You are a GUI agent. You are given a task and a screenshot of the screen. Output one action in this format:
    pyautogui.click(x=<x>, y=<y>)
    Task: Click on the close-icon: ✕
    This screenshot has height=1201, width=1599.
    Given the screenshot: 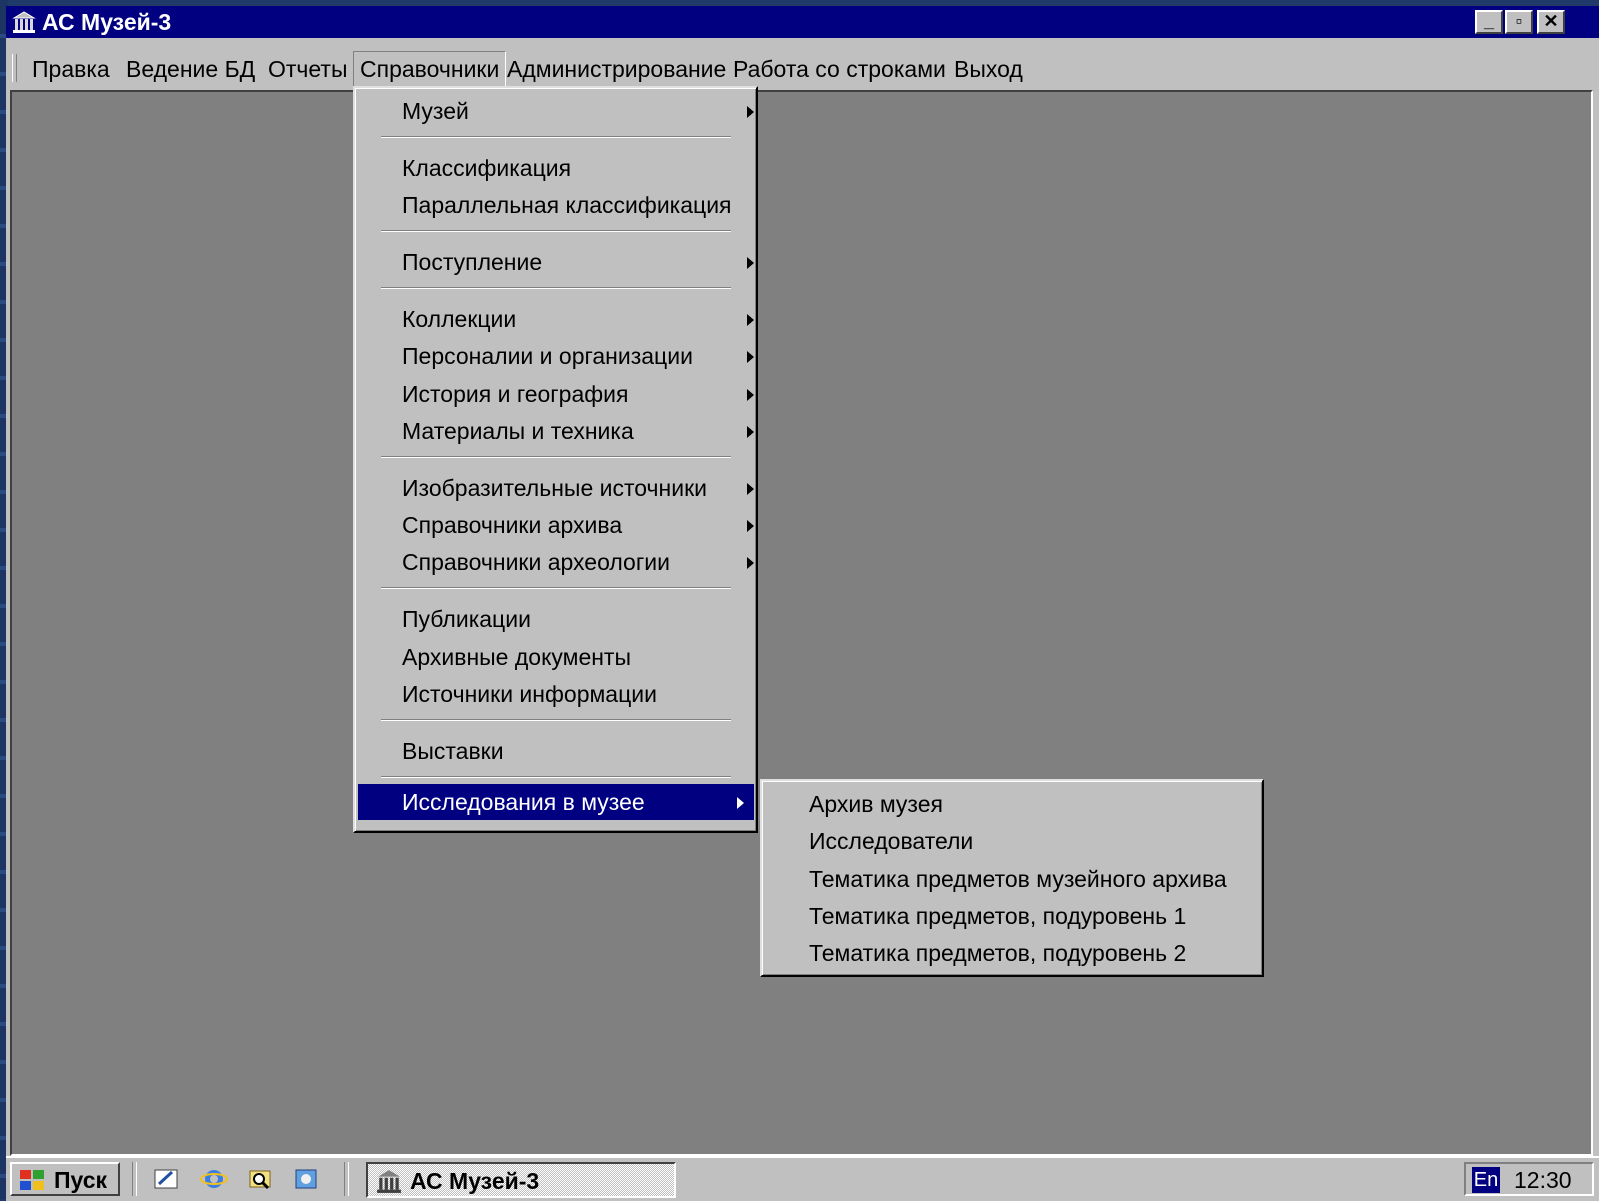 What is the action you would take?
    pyautogui.click(x=1551, y=21)
    